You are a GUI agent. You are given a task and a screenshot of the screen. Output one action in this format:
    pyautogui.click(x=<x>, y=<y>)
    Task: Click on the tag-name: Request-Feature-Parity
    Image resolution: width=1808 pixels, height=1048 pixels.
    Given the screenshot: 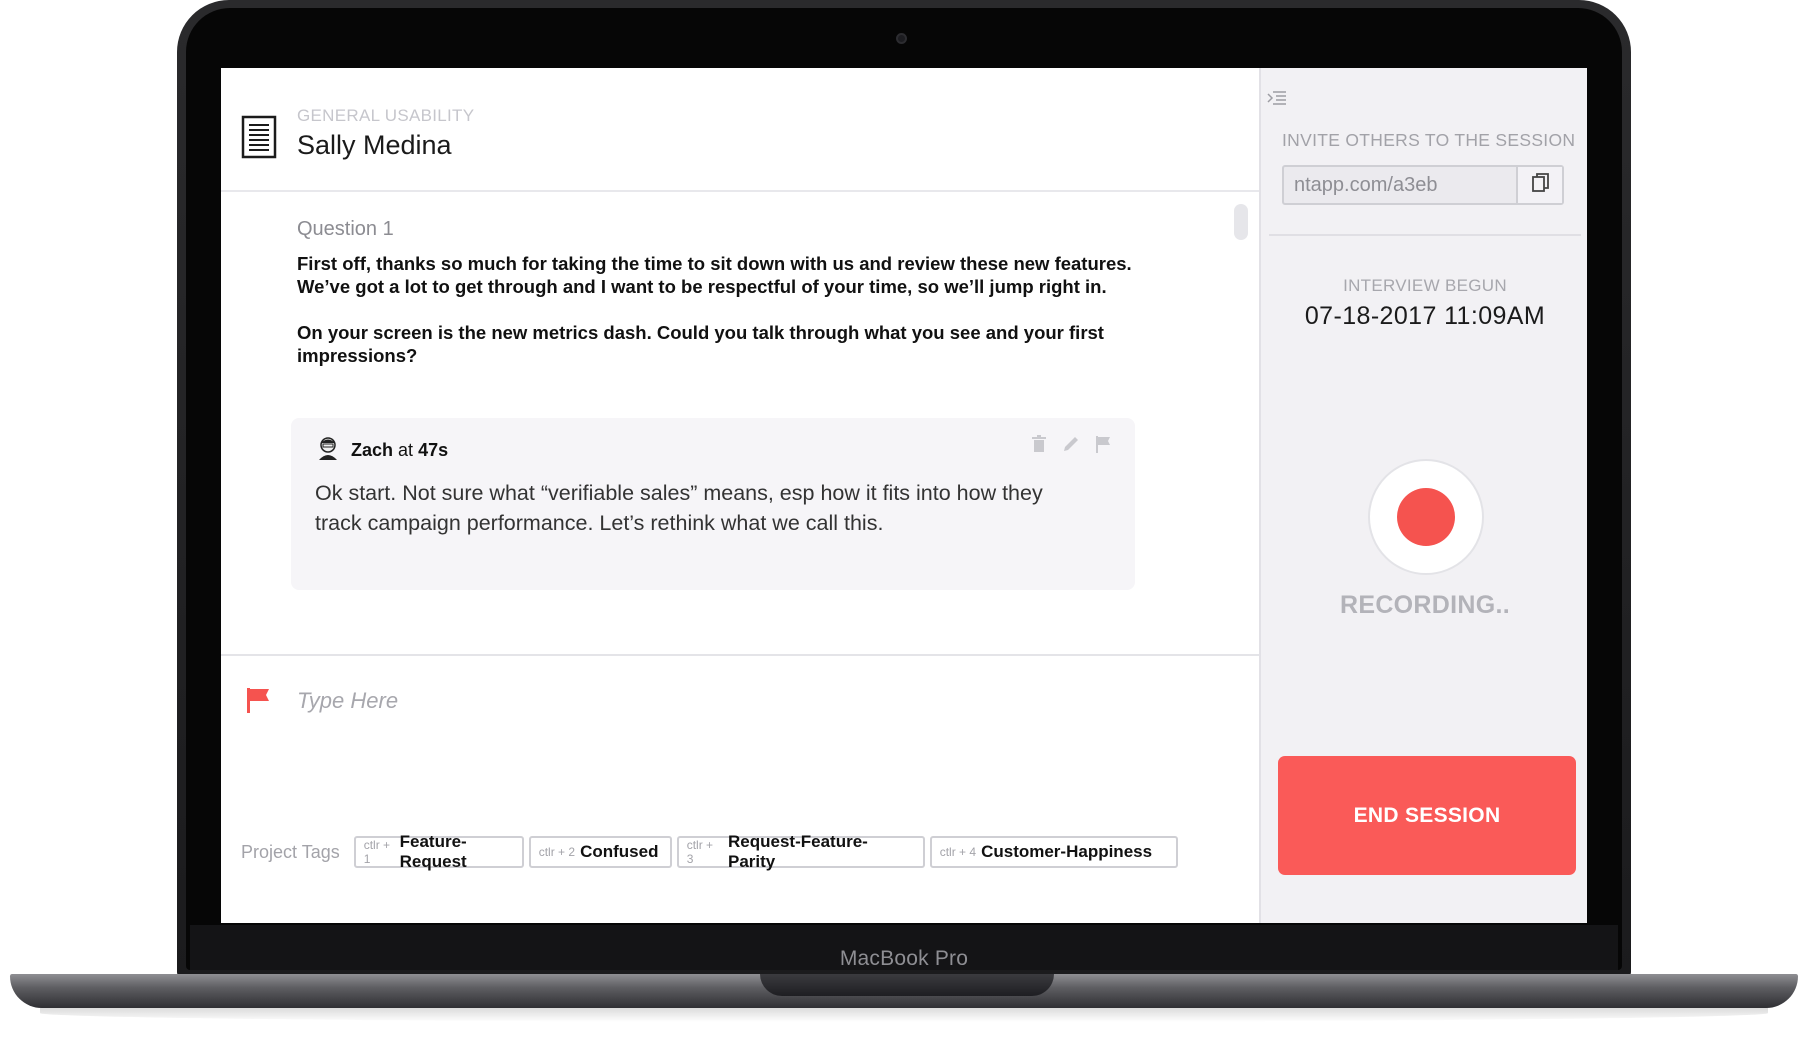 What is the action you would take?
    pyautogui.click(x=798, y=851)
    